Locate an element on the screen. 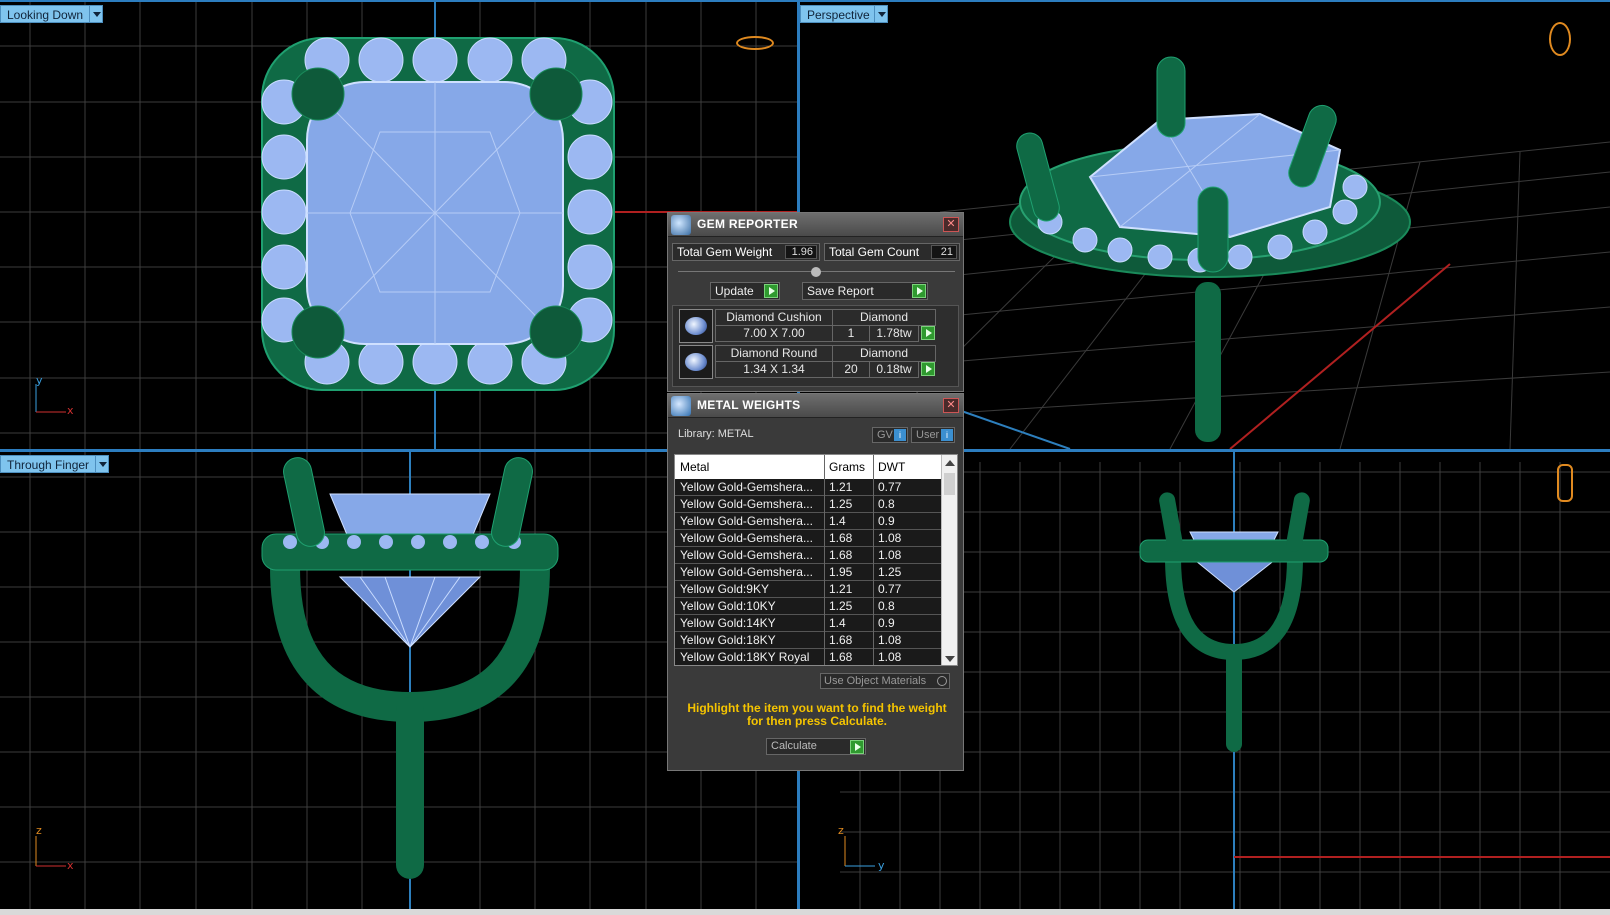 The image size is (1610, 915). metal-table-row: Yellow Gold-Gemshera... 1.4 0.9 is located at coordinates (808, 521).